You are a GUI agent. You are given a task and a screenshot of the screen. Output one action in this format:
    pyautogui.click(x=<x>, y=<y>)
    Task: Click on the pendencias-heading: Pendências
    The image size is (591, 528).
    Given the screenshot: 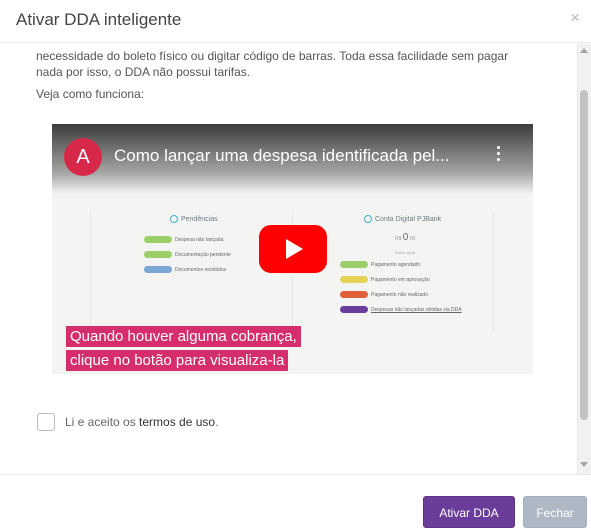 What is the action you would take?
    pyautogui.click(x=194, y=219)
    